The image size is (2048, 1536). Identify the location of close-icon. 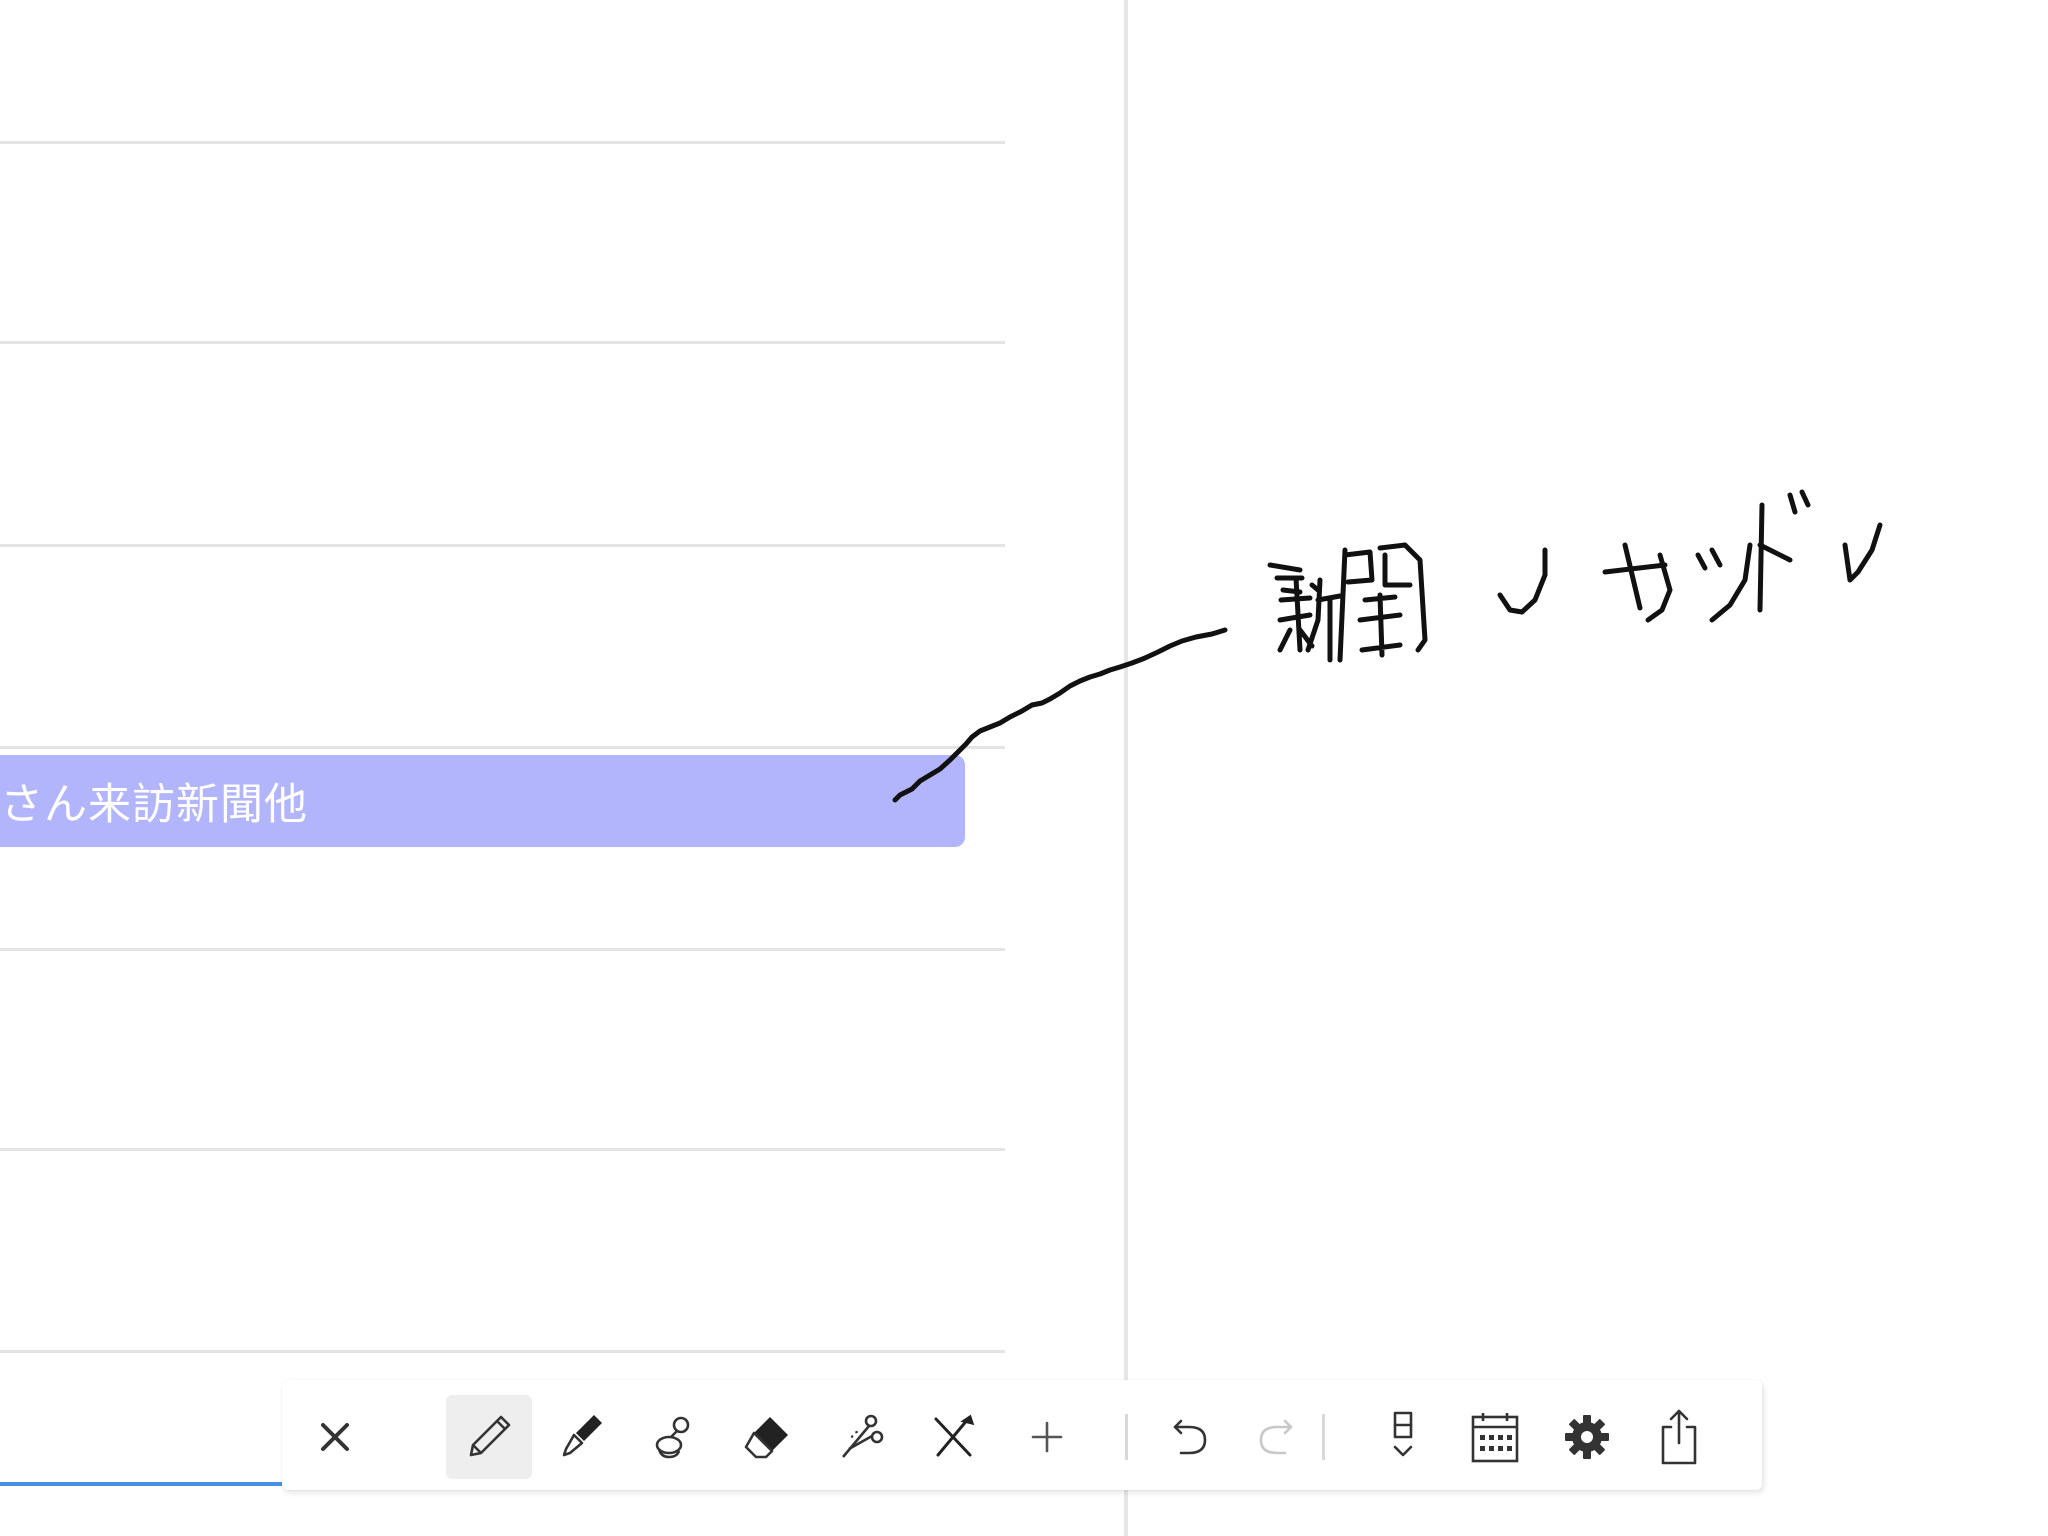
(335, 1437).